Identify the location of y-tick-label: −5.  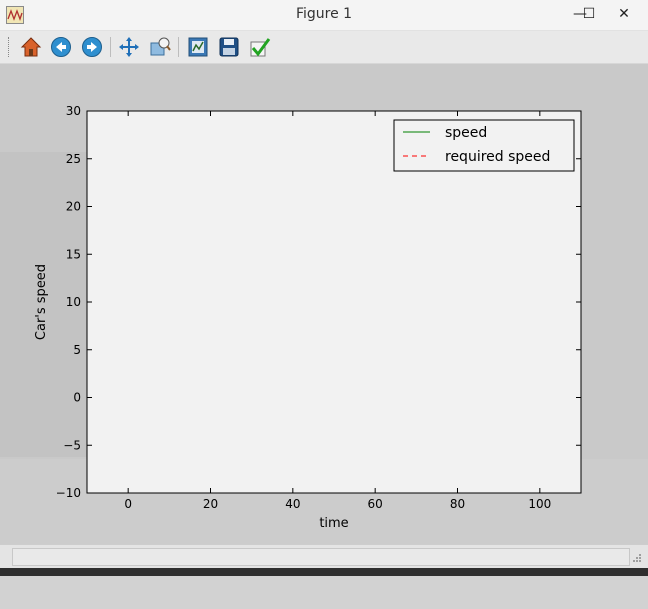
(72, 445).